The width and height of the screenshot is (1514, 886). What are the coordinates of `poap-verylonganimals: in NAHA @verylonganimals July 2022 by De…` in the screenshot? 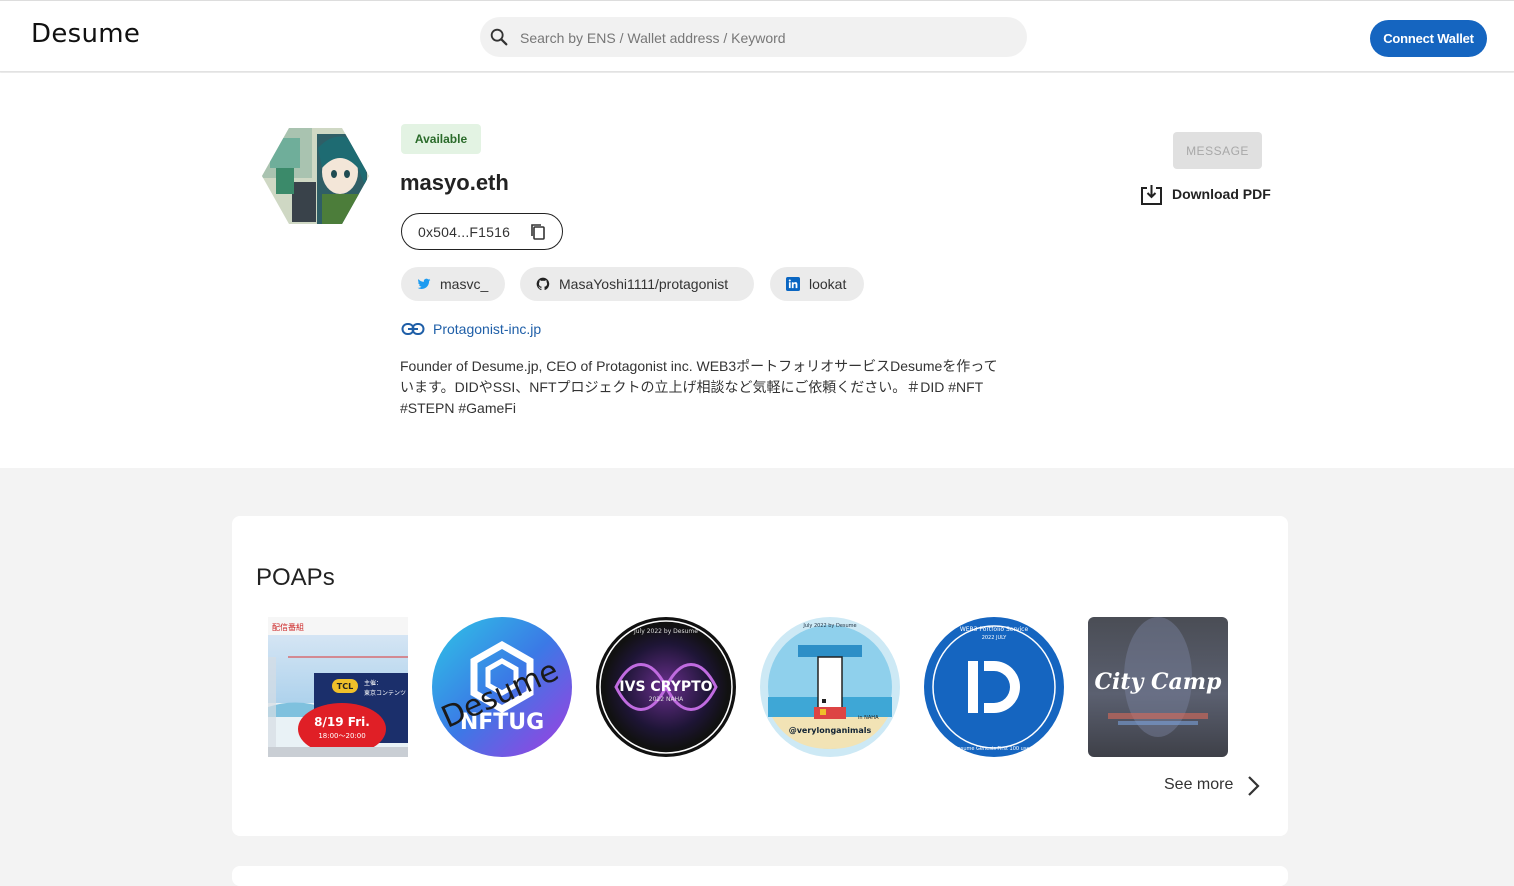 It's located at (830, 687).